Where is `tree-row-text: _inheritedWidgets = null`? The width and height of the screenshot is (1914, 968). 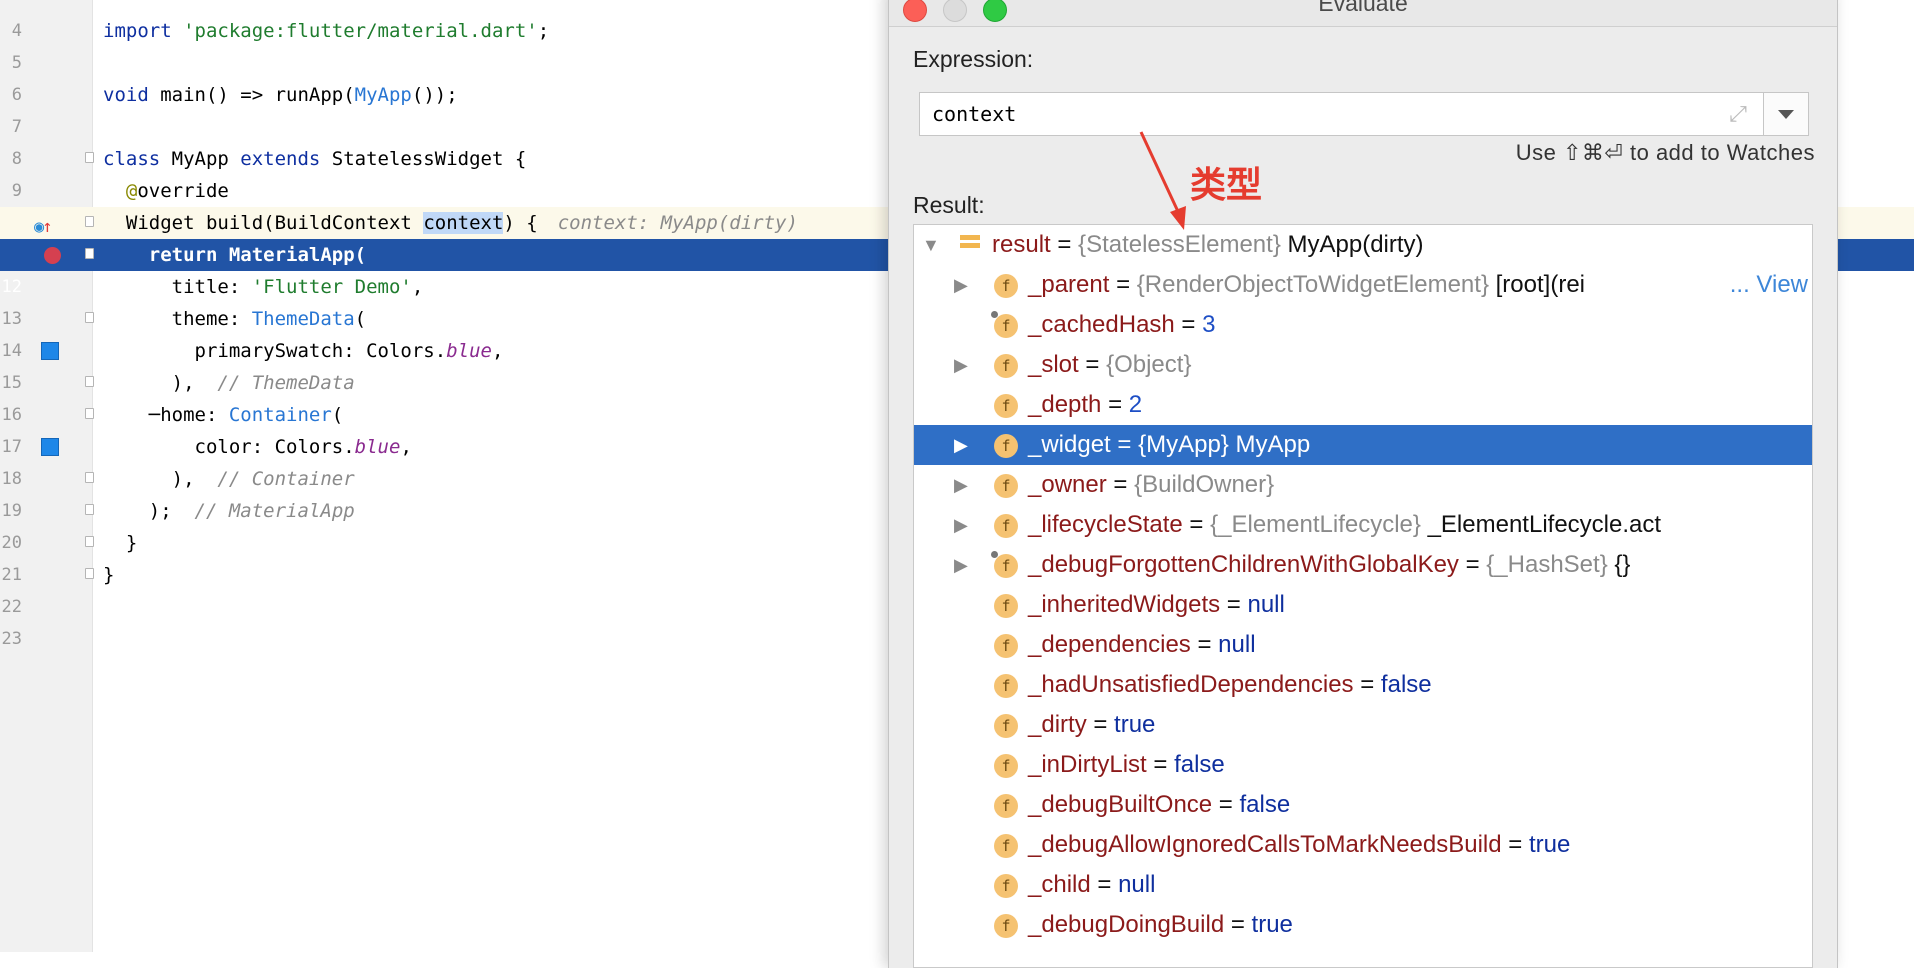
tree-row-text: _inheritedWidgets = null is located at coordinates (1156, 604).